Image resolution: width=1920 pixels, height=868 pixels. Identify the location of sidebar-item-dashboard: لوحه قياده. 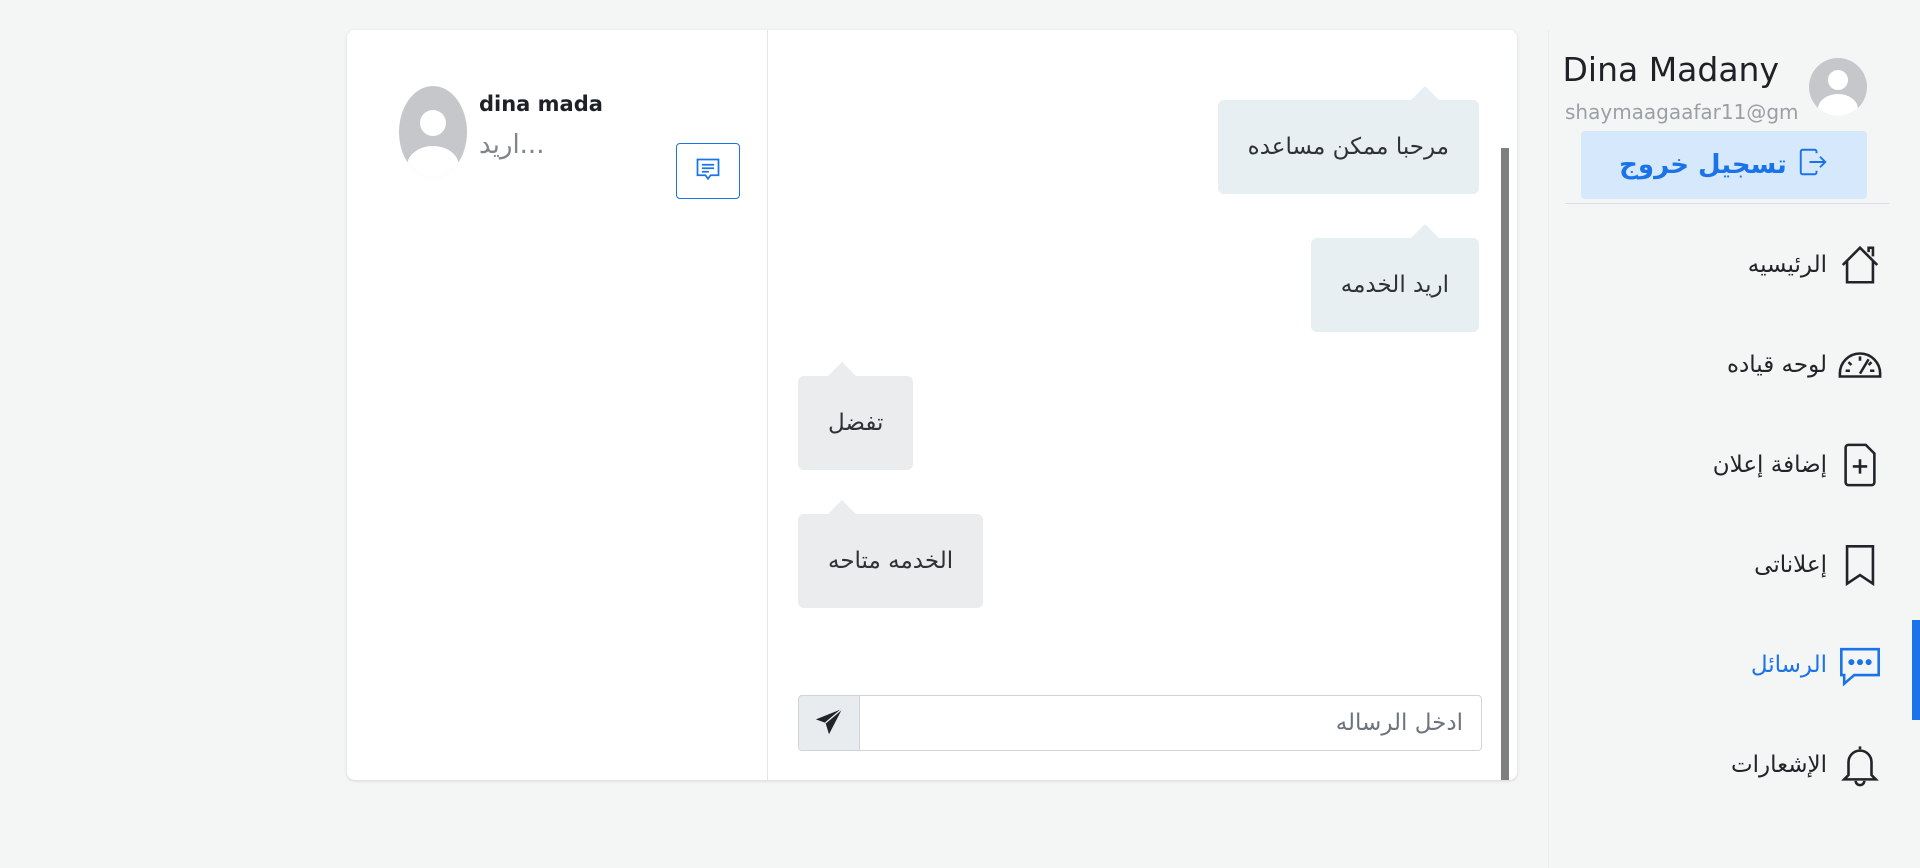
(1725, 365).